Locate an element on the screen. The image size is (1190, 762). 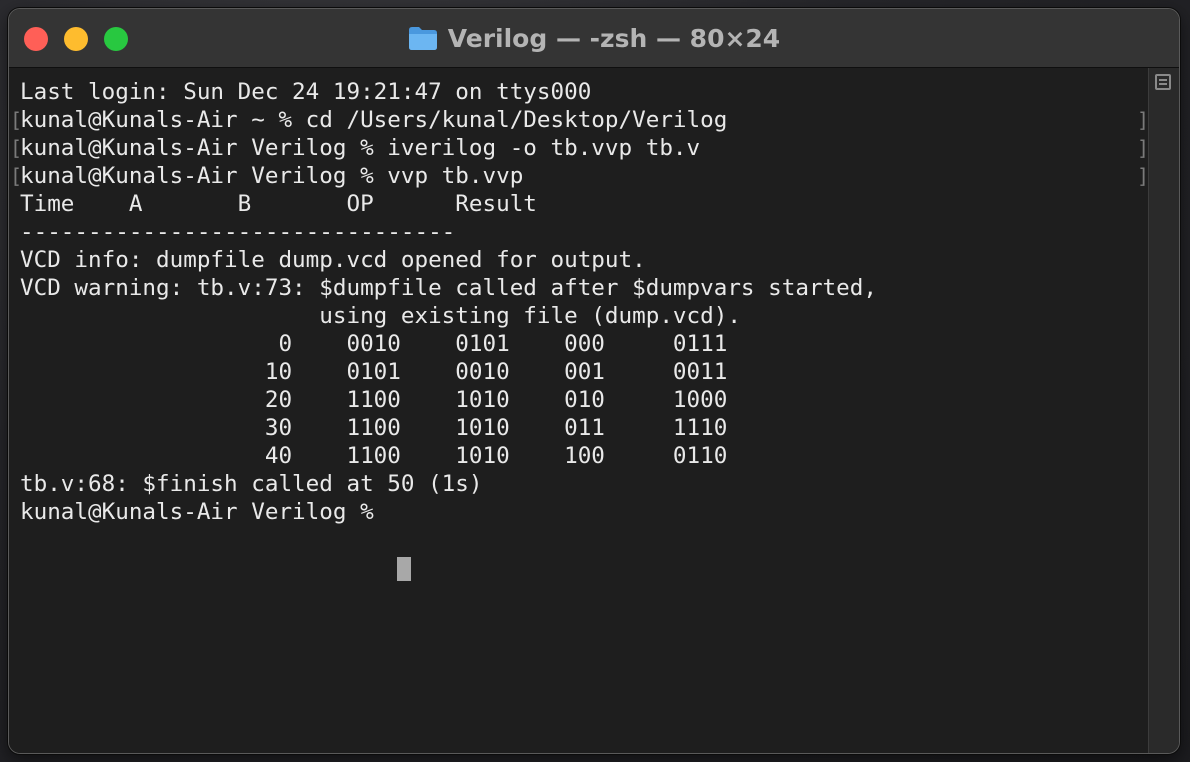
window-title: Verilog — -zsh — 80×24 is located at coordinates (614, 38).